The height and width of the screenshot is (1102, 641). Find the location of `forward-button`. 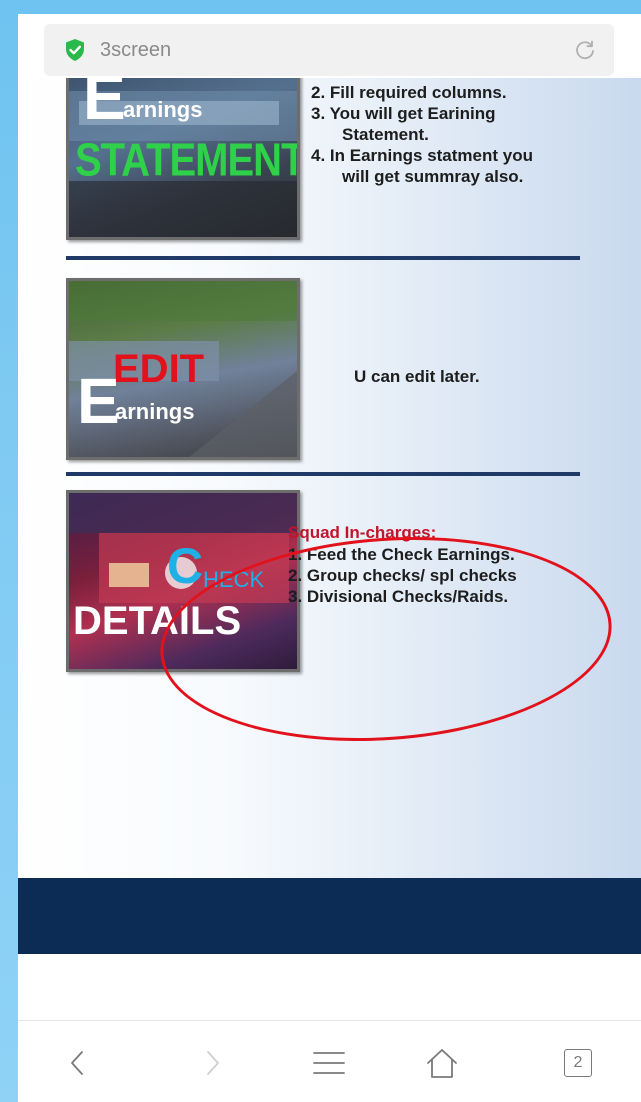

forward-button is located at coordinates (212, 1063).